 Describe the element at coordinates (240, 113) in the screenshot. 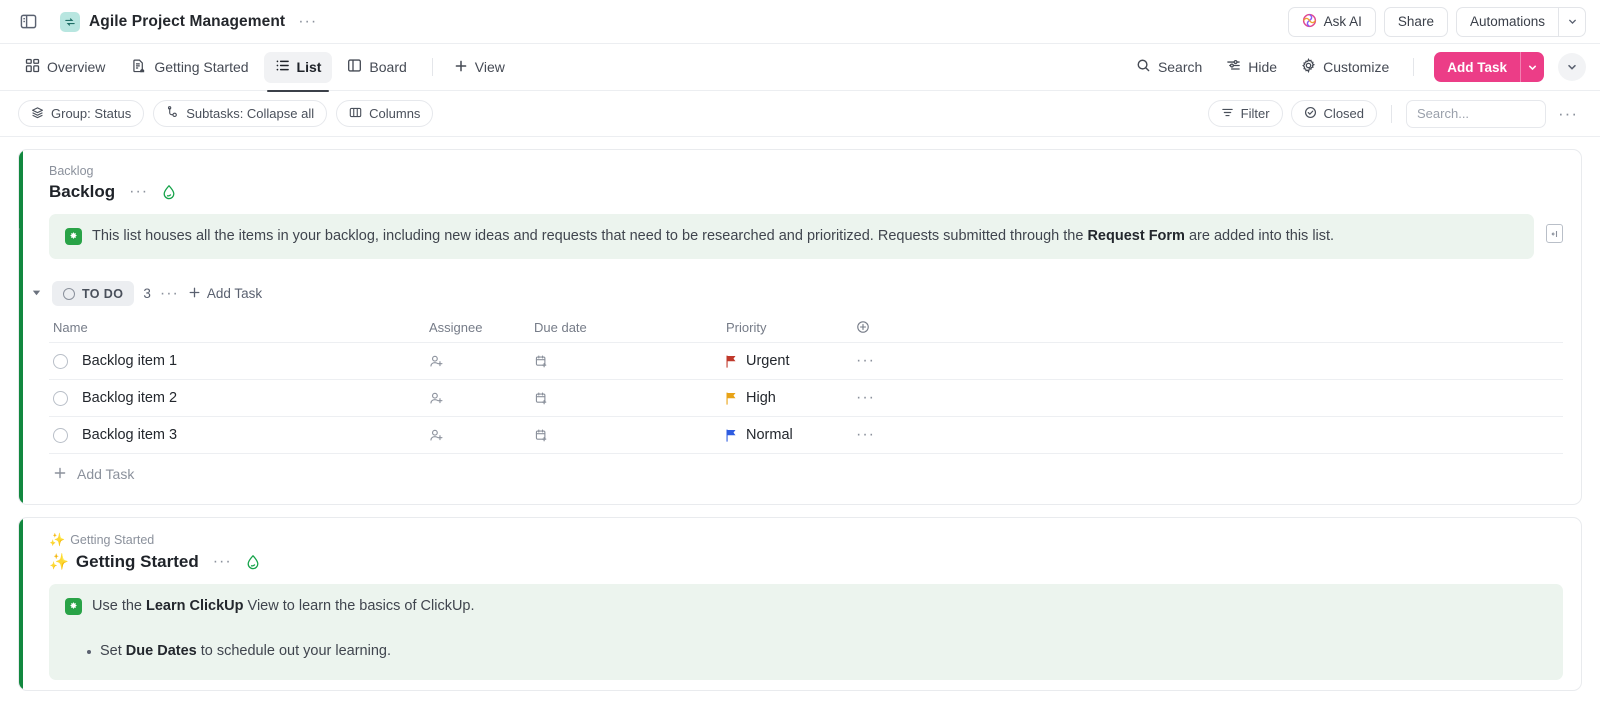

I see `subtasks-button: Subtasks: Collapse all` at that location.